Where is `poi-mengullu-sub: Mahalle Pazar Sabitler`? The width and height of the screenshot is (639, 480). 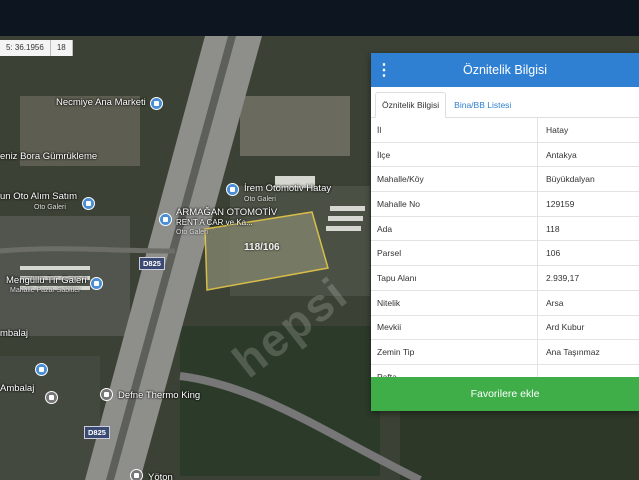
poi-mengullu-sub: Mahalle Pazar Sabitler is located at coordinates (45, 290).